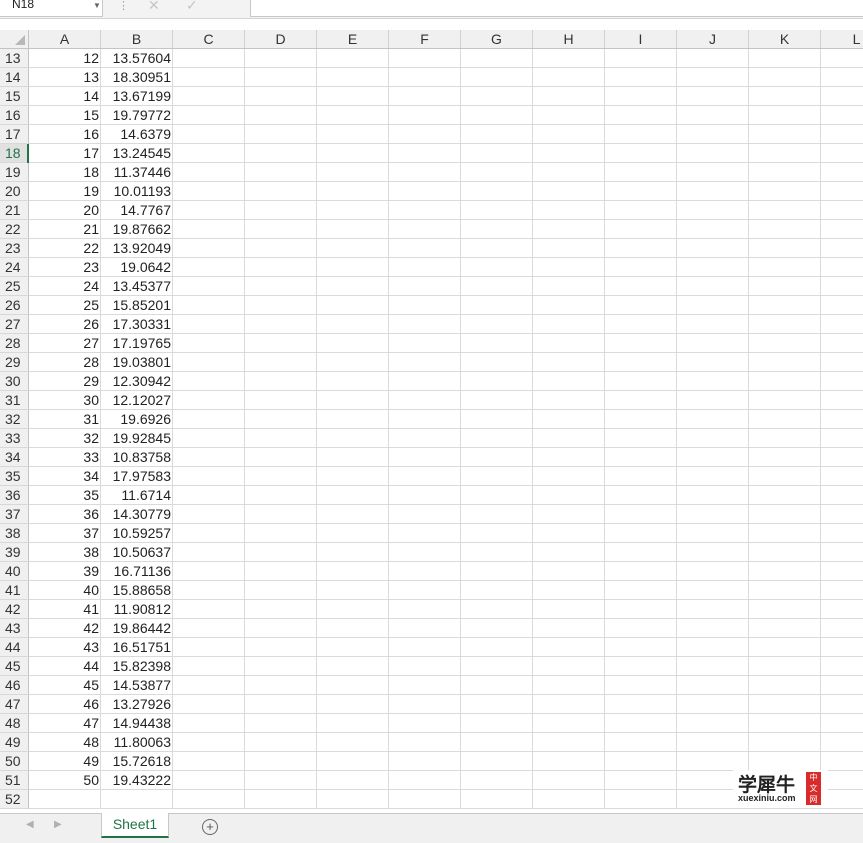  Describe the element at coordinates (14, 704) in the screenshot. I see `row-header: 47` at that location.